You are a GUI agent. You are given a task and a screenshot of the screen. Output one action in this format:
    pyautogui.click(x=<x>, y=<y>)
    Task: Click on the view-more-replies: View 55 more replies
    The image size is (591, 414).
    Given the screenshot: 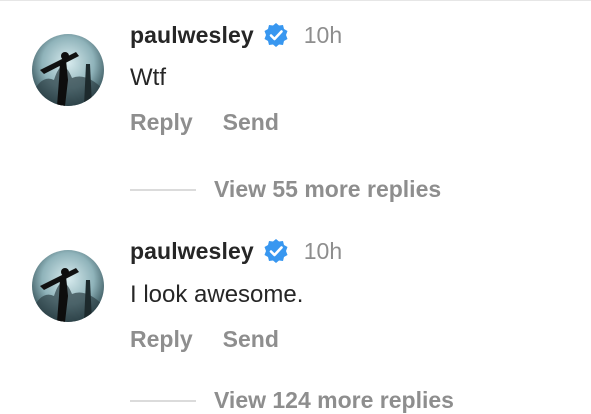 What is the action you would take?
    pyautogui.click(x=285, y=189)
    